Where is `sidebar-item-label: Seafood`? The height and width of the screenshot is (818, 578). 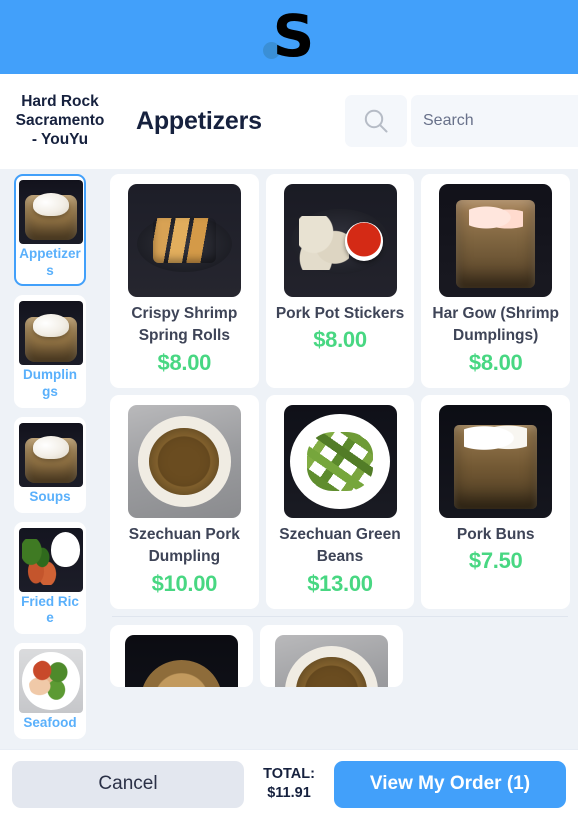
sidebar-item-label: Seafood is located at coordinates (50, 723).